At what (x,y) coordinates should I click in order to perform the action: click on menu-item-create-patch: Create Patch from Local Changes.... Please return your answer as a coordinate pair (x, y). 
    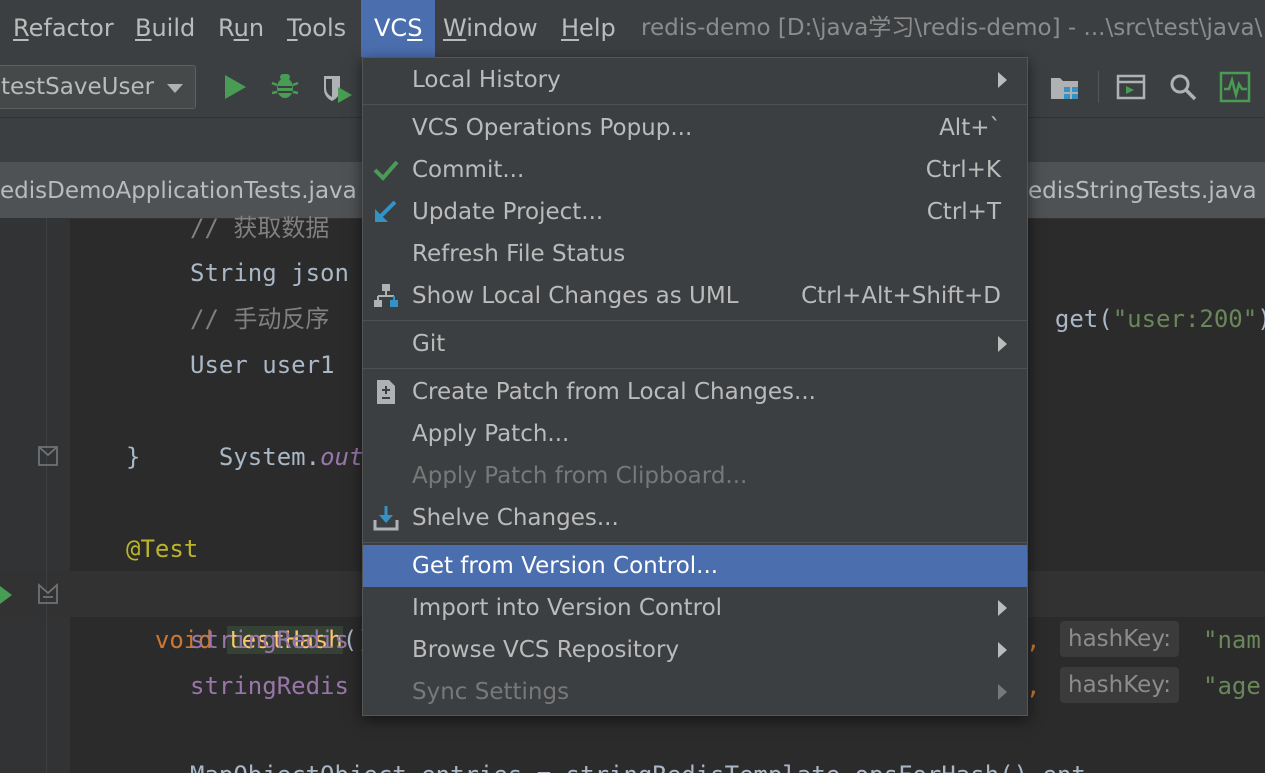
    Looking at the image, I should click on (695, 392).